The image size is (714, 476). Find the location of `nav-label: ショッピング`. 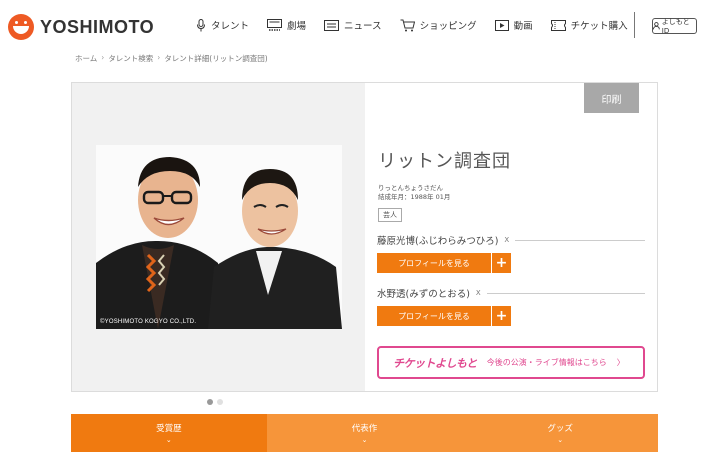

nav-label: ショッピング is located at coordinates (448, 26).